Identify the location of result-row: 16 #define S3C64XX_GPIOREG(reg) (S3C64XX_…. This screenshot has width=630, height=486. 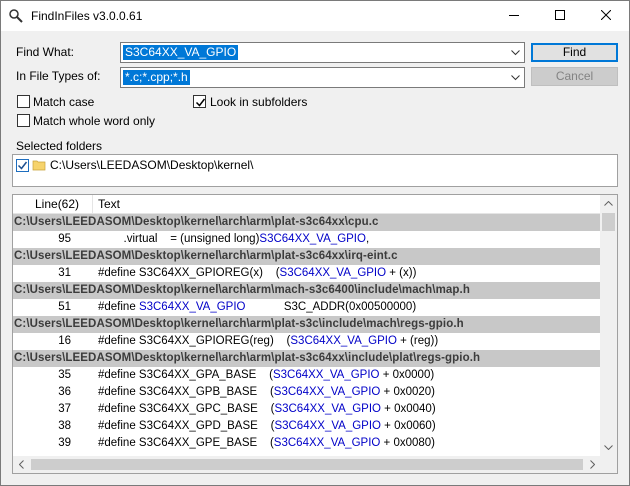
(307, 341).